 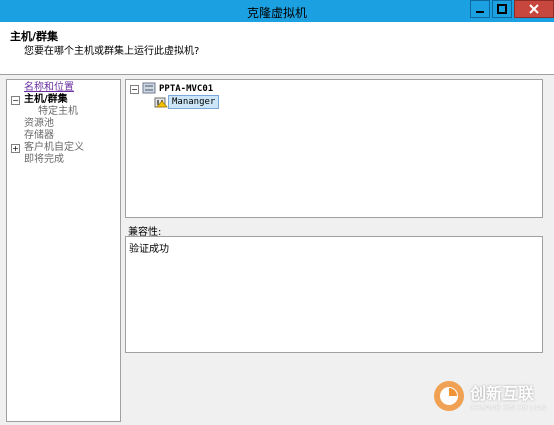 I want to click on nav-item-host-cluster: 主机/群集, so click(x=46, y=100).